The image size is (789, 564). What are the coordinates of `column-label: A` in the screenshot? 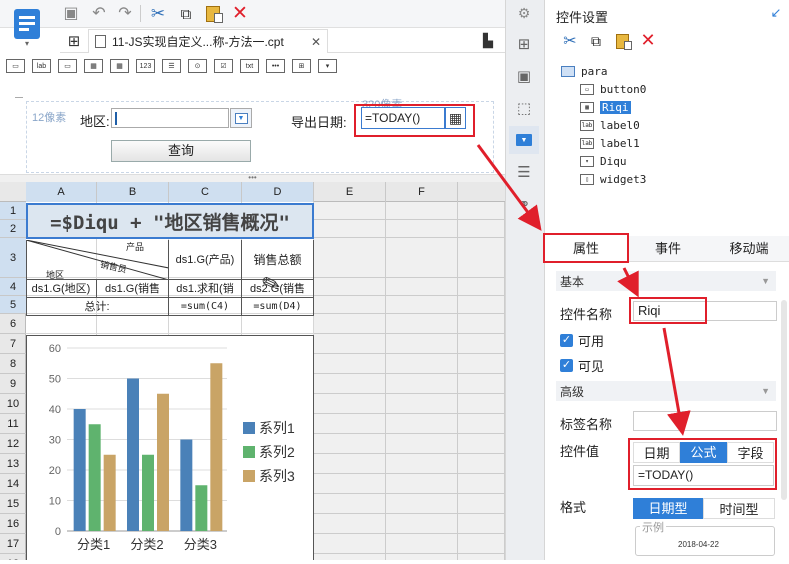 It's located at (61, 192).